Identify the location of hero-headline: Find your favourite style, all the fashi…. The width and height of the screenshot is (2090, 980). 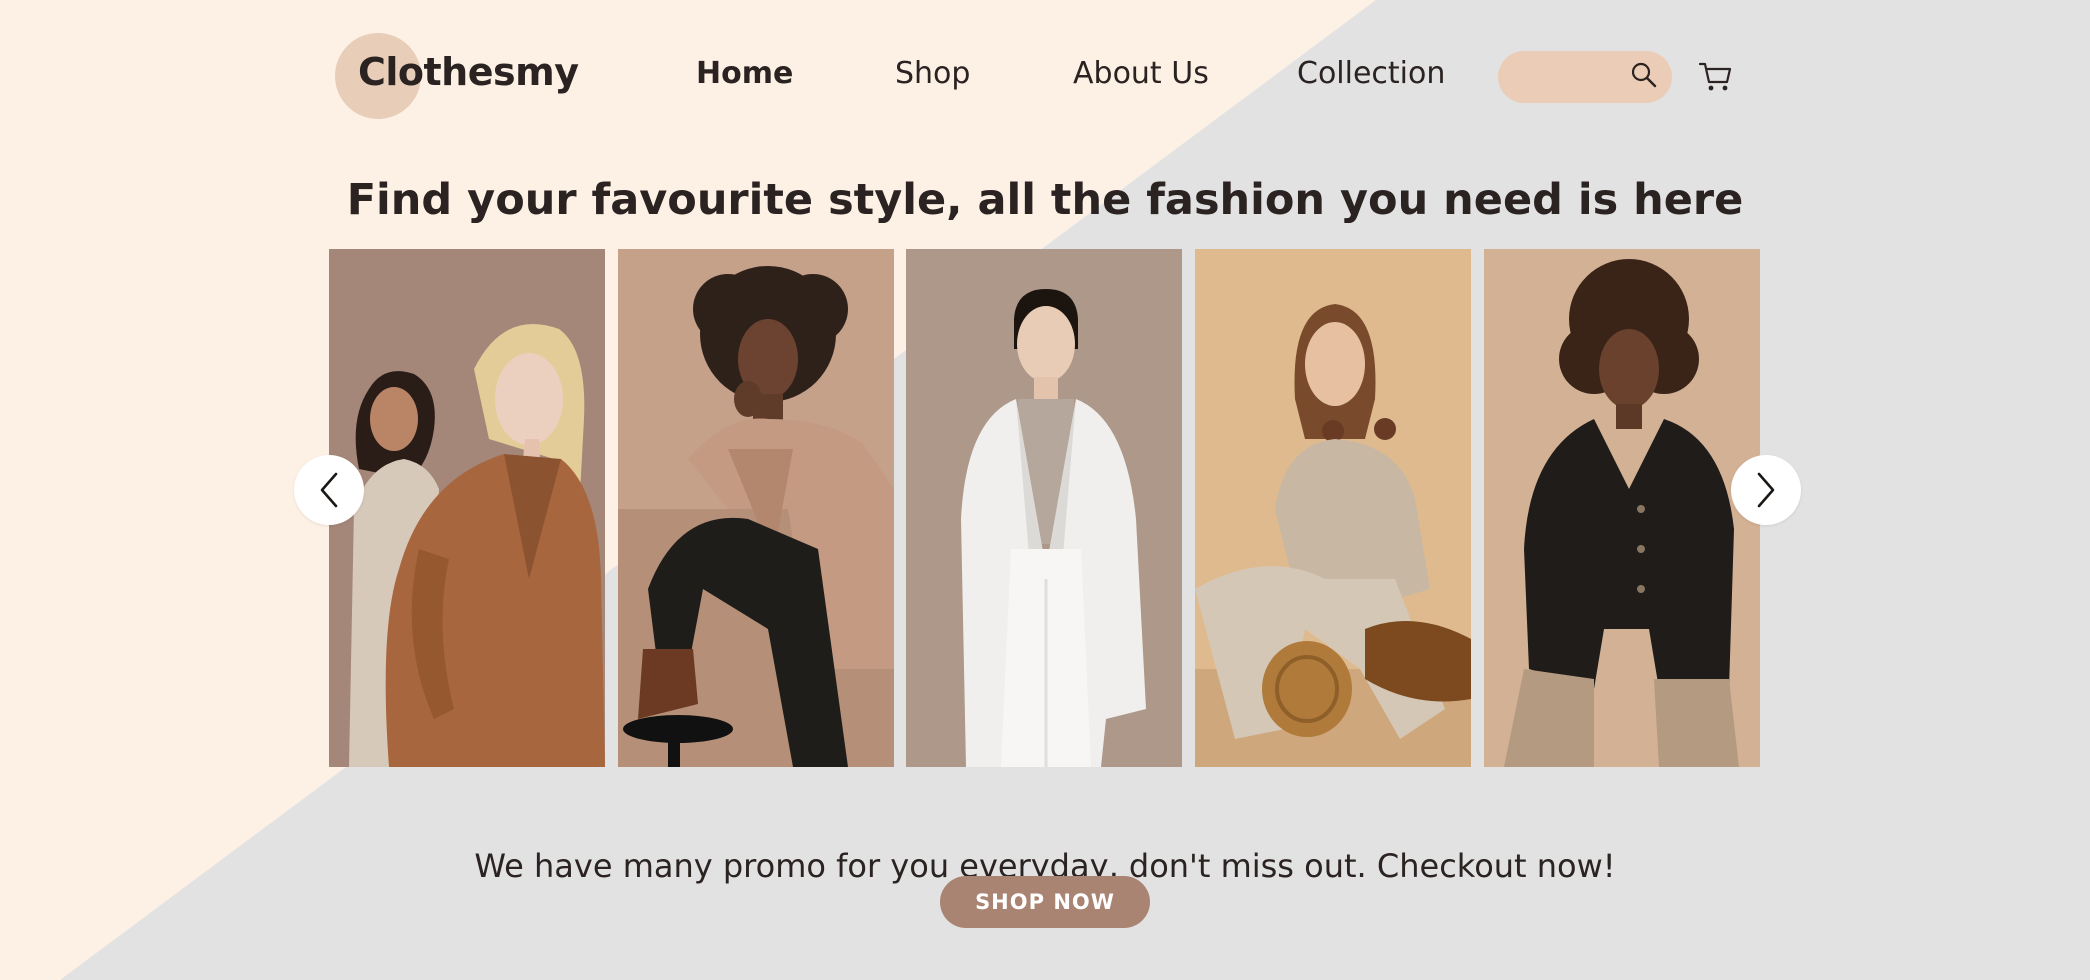
(1045, 199).